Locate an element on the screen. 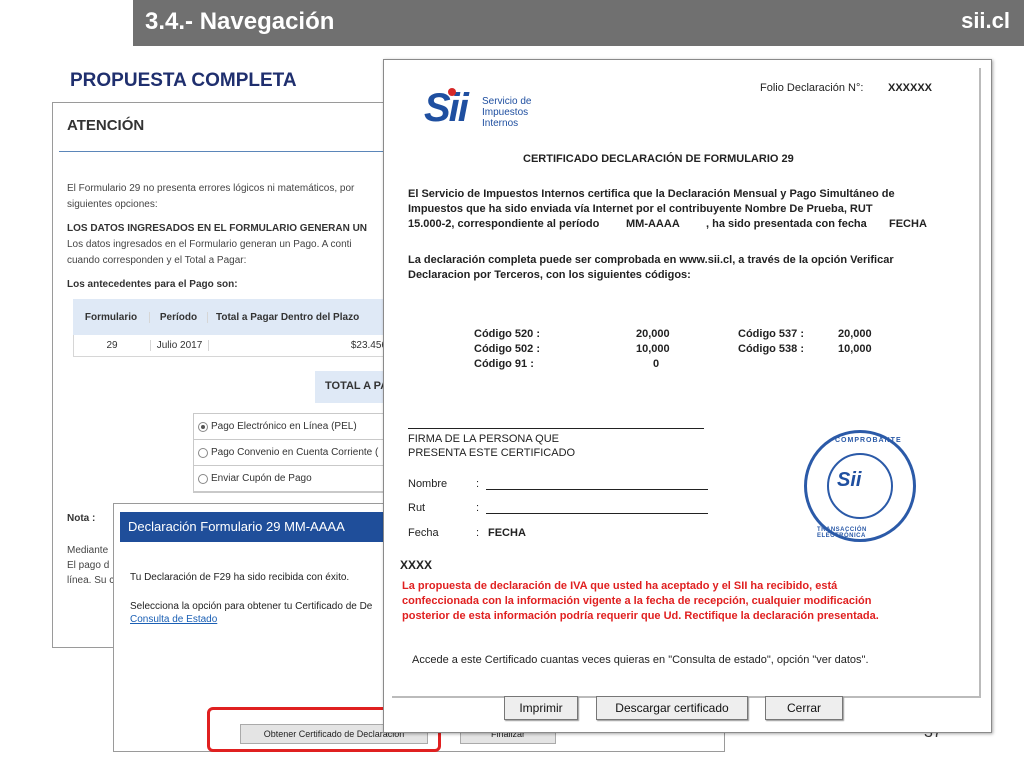 The height and width of the screenshot is (768, 1024). table-cell: 29 is located at coordinates (112, 345).